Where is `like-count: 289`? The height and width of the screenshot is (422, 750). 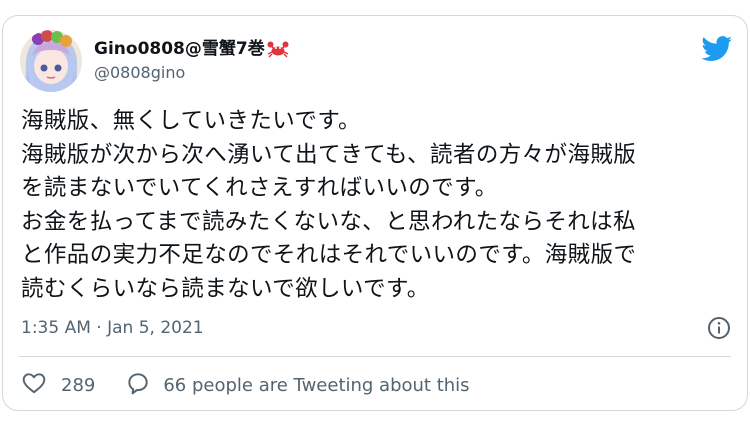 like-count: 289 is located at coordinates (78, 385).